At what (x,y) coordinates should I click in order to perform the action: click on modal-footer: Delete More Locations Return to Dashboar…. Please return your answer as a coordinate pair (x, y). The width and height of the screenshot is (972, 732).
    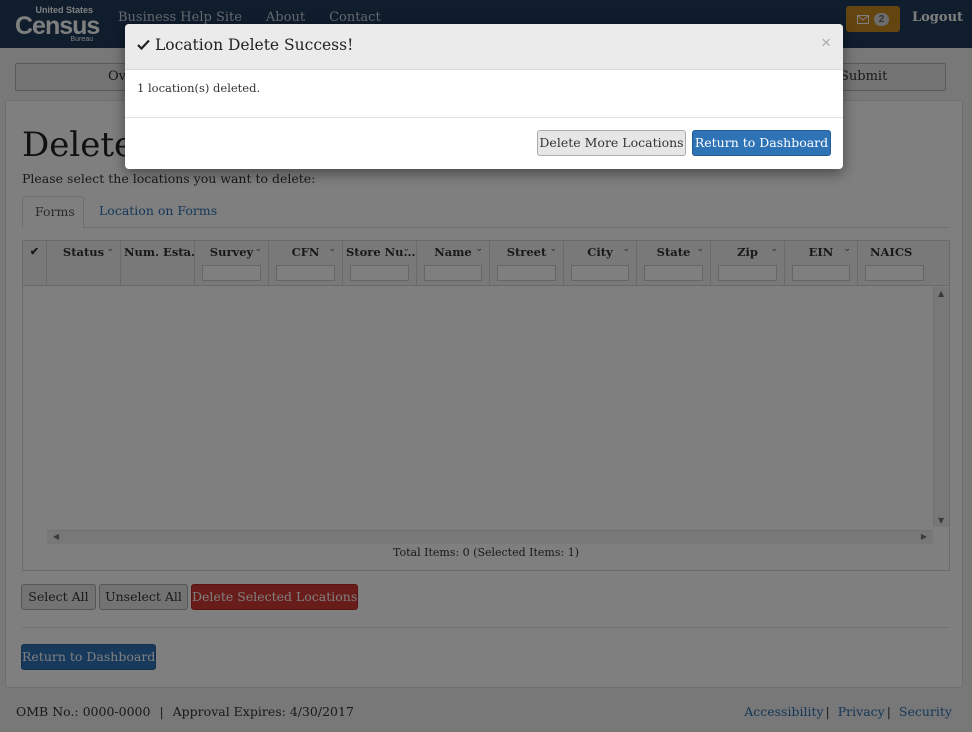
    Looking at the image, I should click on (484, 143).